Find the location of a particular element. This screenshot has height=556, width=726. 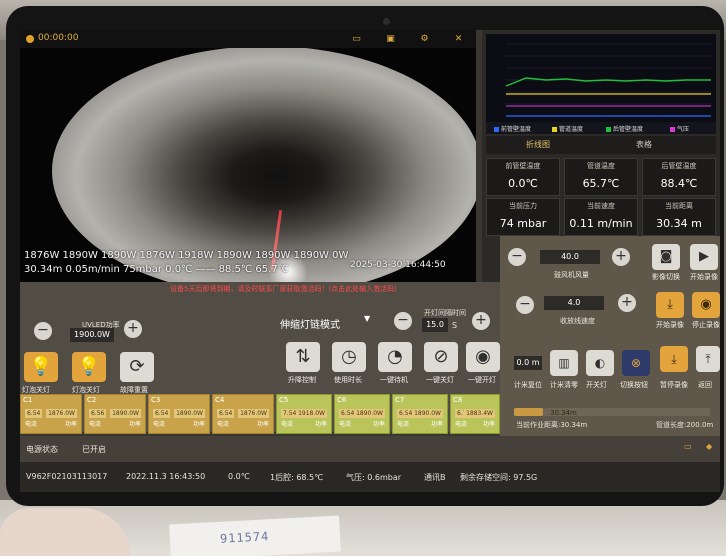

lamp-cell-c3: C3 6.54 电流 1890.0W 功率 is located at coordinates (179, 414).